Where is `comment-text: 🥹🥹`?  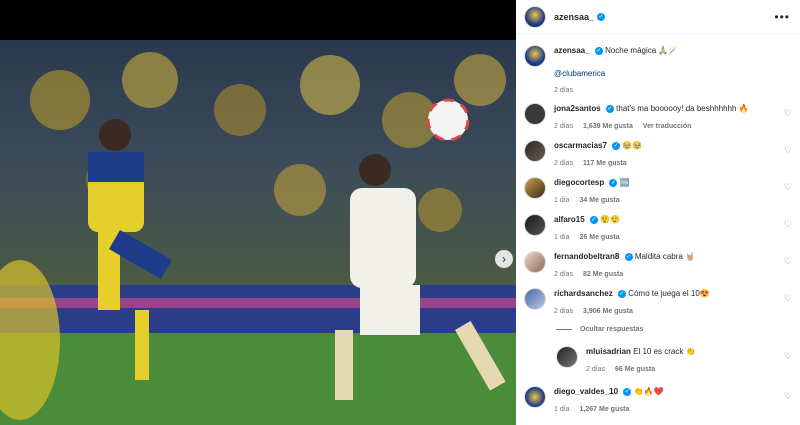 comment-text: 🥹🥹 is located at coordinates (632, 145).